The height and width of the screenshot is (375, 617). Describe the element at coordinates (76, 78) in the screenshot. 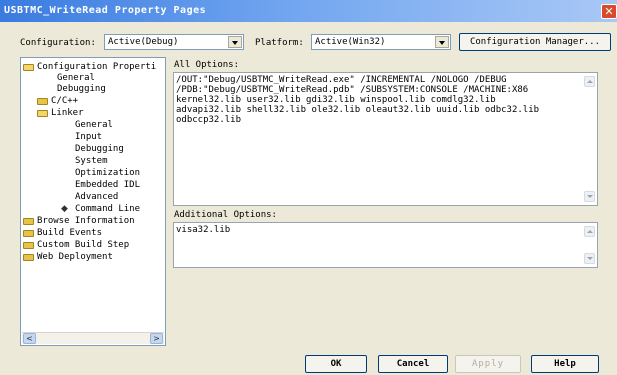

I see `tree-item-general: General` at that location.